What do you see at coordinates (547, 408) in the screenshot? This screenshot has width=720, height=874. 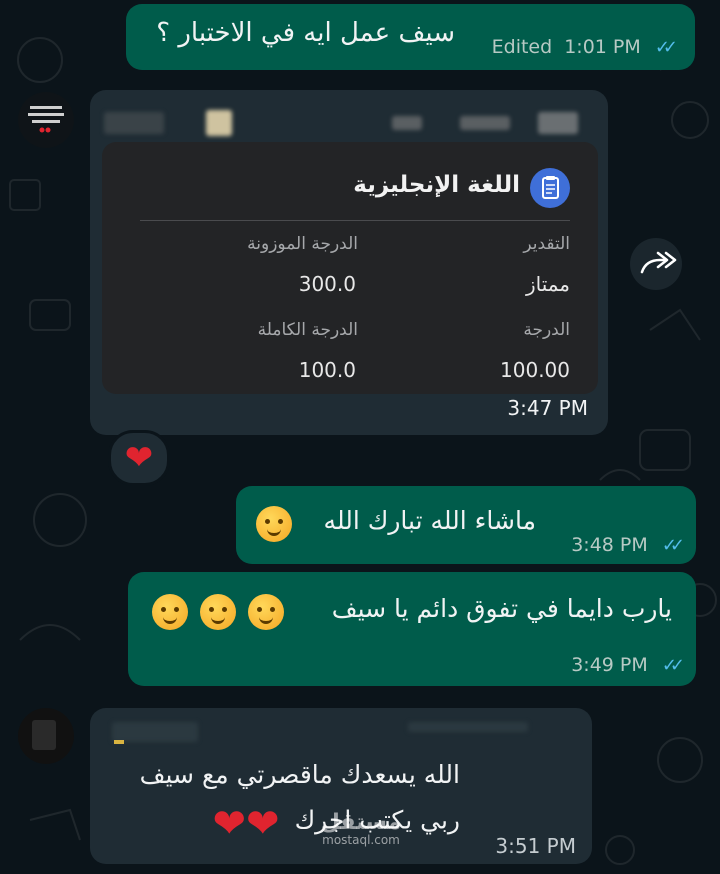 I see `message-time: 3:47 PM` at bounding box center [547, 408].